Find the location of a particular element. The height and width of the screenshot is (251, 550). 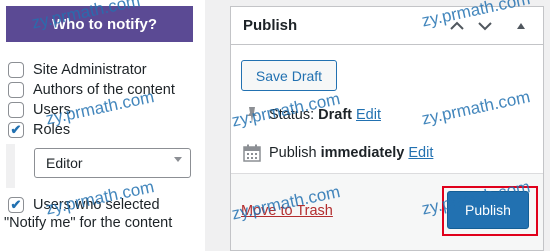

edit-status-link: Edit is located at coordinates (368, 115).